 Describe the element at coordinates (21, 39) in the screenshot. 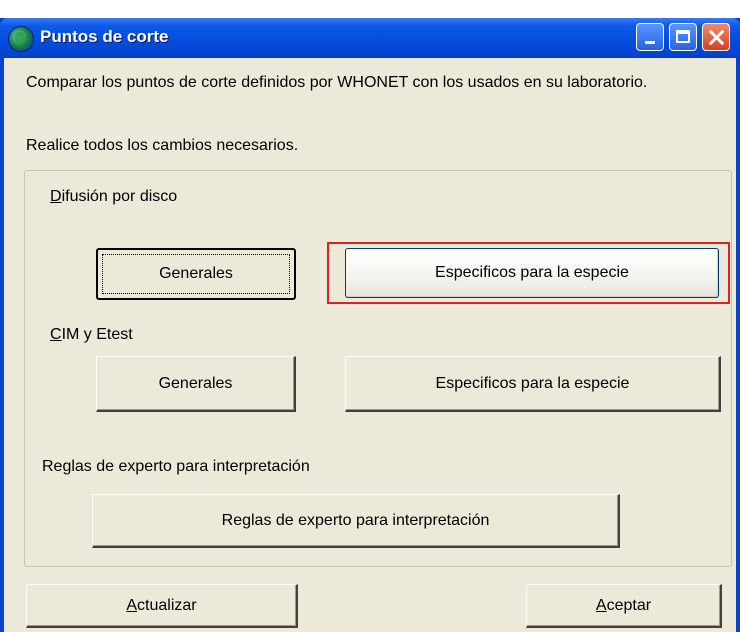

I see `globe-icon` at that location.